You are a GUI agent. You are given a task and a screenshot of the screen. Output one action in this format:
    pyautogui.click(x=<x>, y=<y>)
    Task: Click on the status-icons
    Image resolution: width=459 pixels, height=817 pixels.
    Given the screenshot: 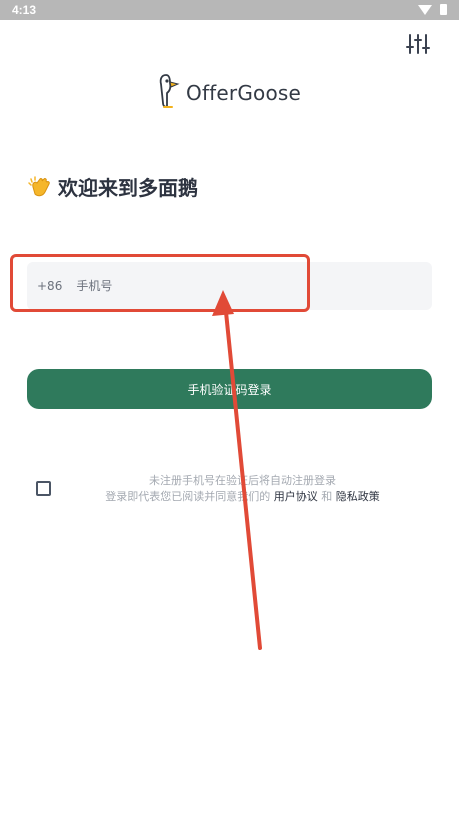 What is the action you would take?
    pyautogui.click(x=432, y=9)
    